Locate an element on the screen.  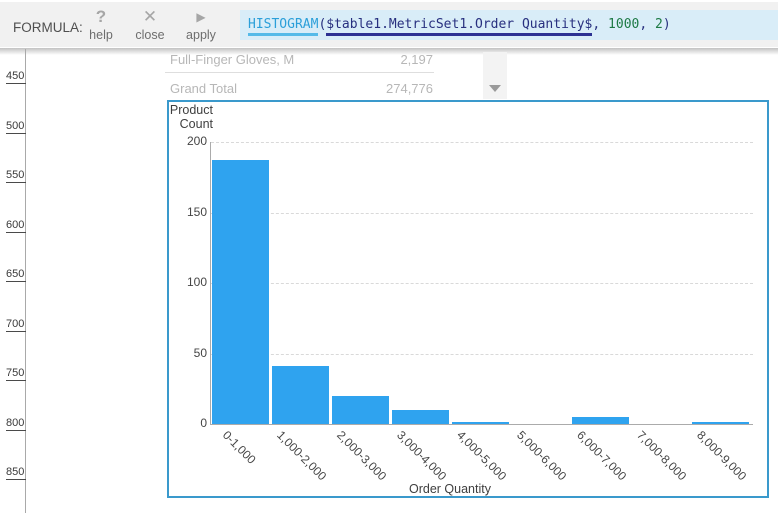
ruler-tick: 750 is located at coordinates (16, 374).